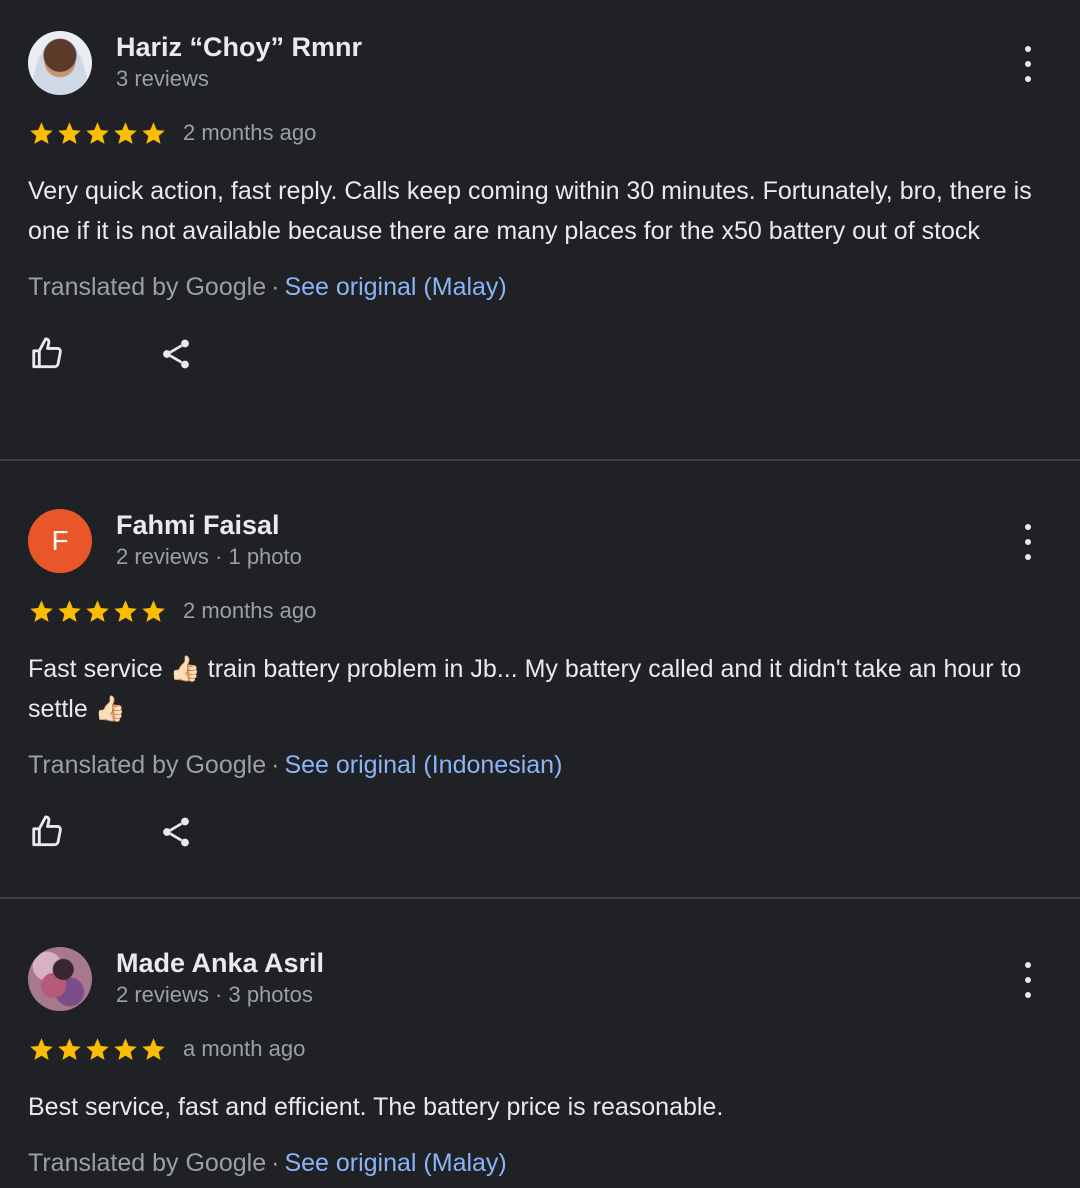 The image size is (1080, 1188). Describe the element at coordinates (540, 979) in the screenshot. I see `review-header: Made Anka Asril 2 reviews · 3 photos` at that location.